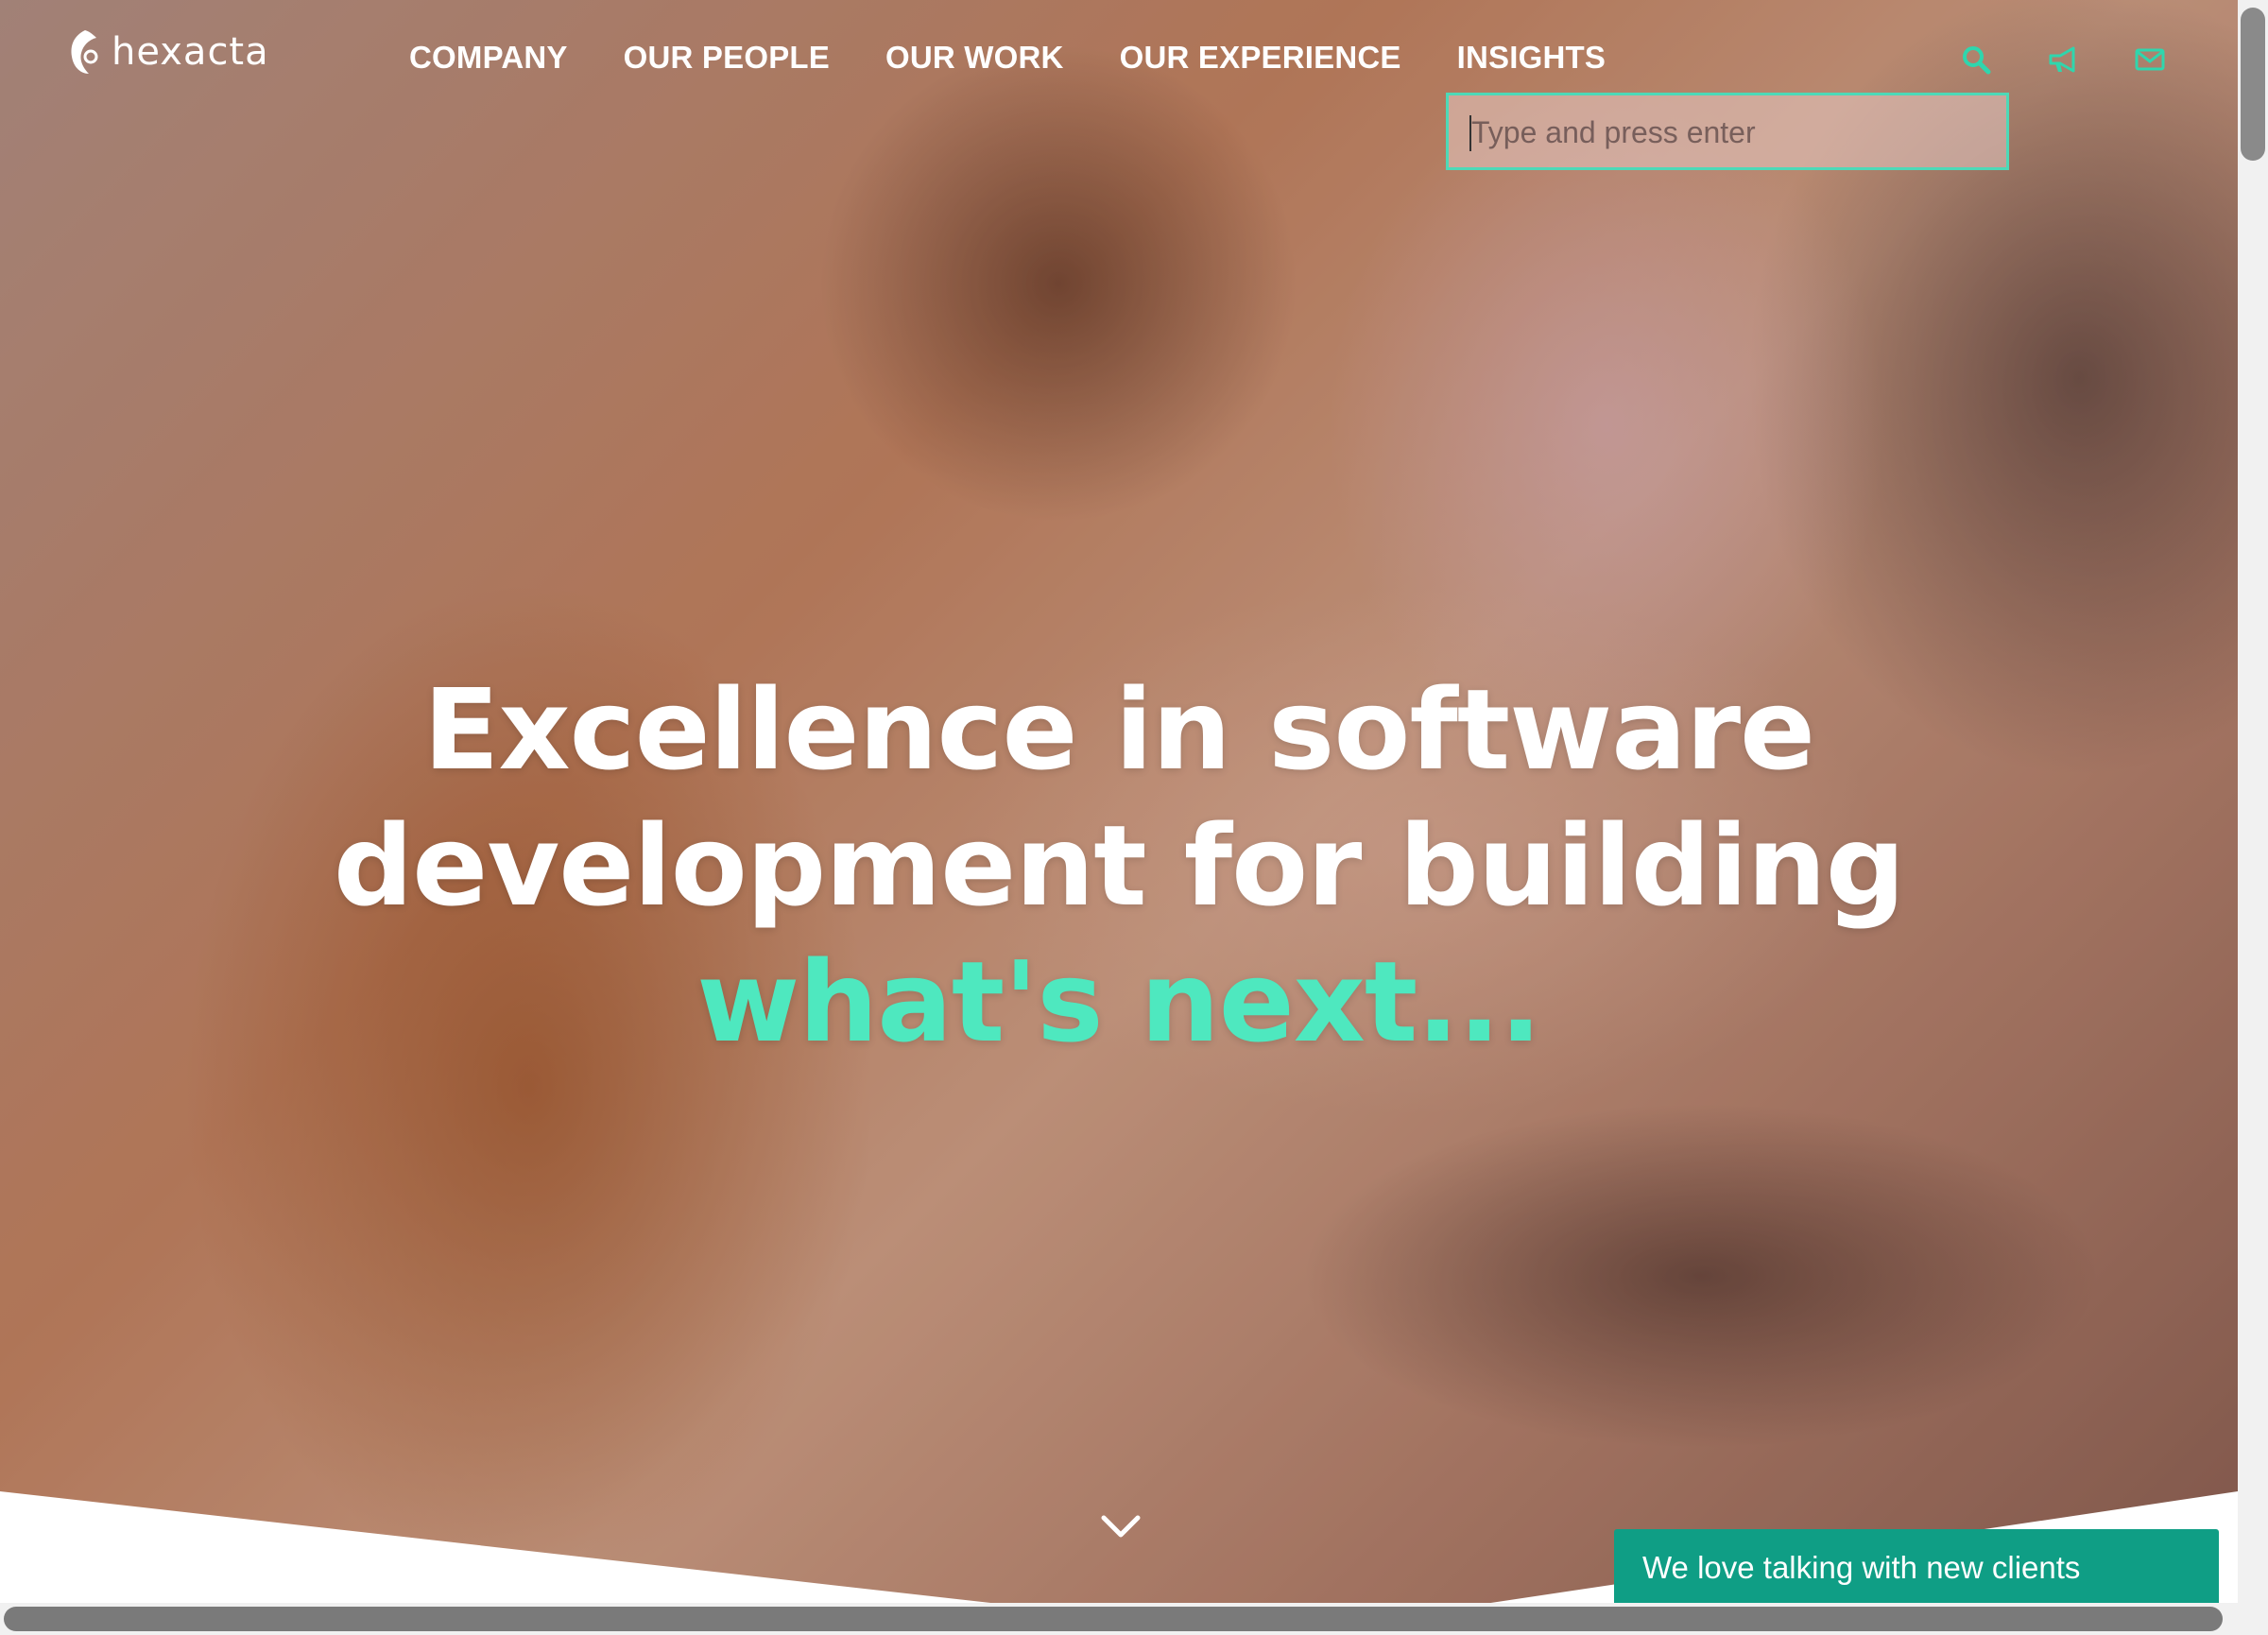 This screenshot has height=1635, width=2268. I want to click on scroll-down-chevron-icon, so click(1121, 1527).